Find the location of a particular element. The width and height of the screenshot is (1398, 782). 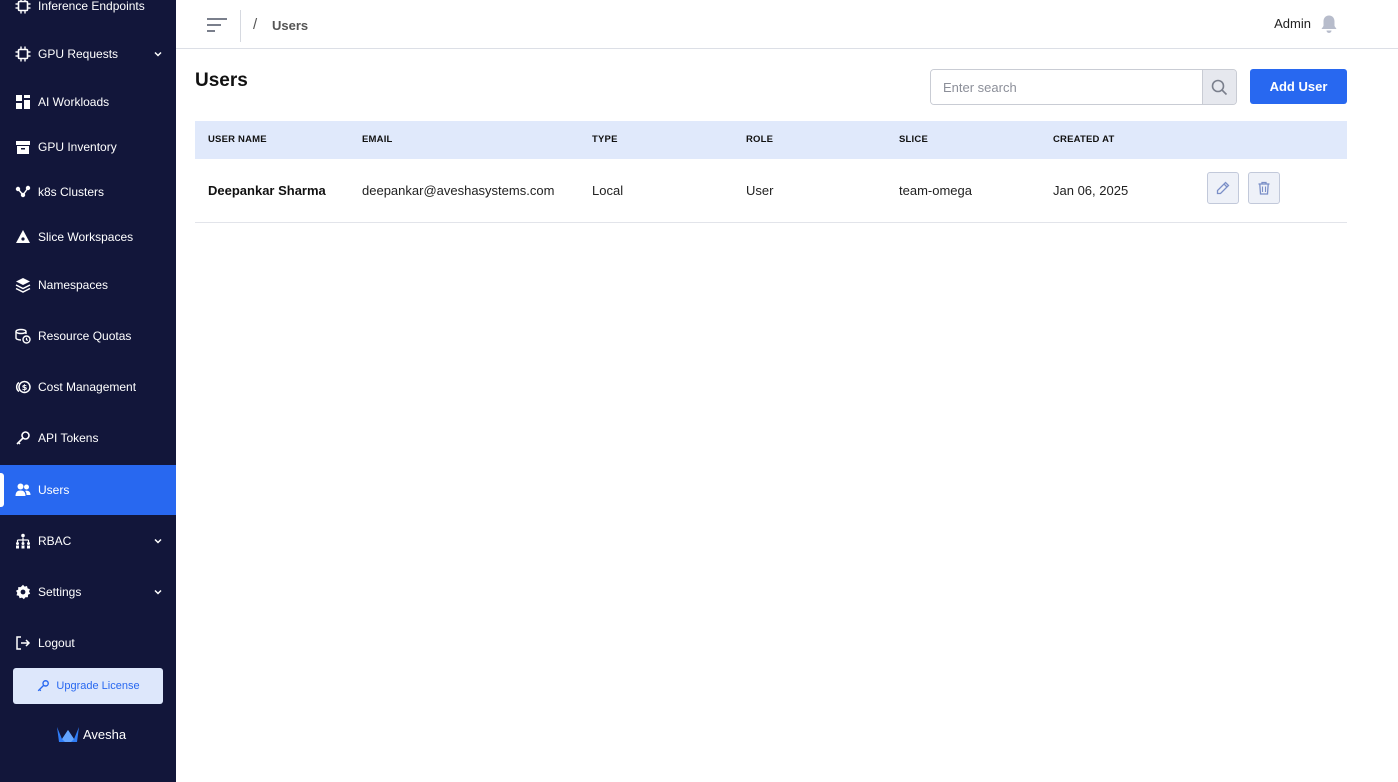

sidebar-item-gpu-requests: GPU Requests is located at coordinates (88, 54).